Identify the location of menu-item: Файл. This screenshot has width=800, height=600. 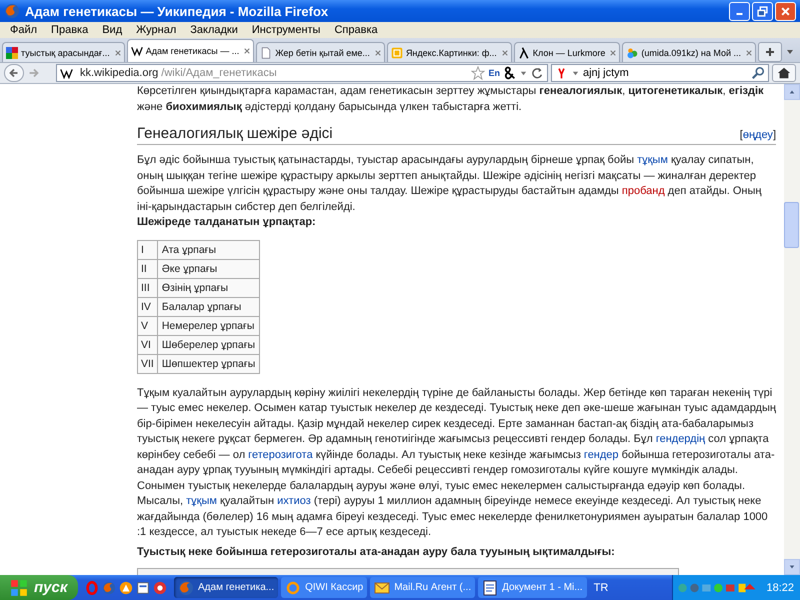
(23, 30).